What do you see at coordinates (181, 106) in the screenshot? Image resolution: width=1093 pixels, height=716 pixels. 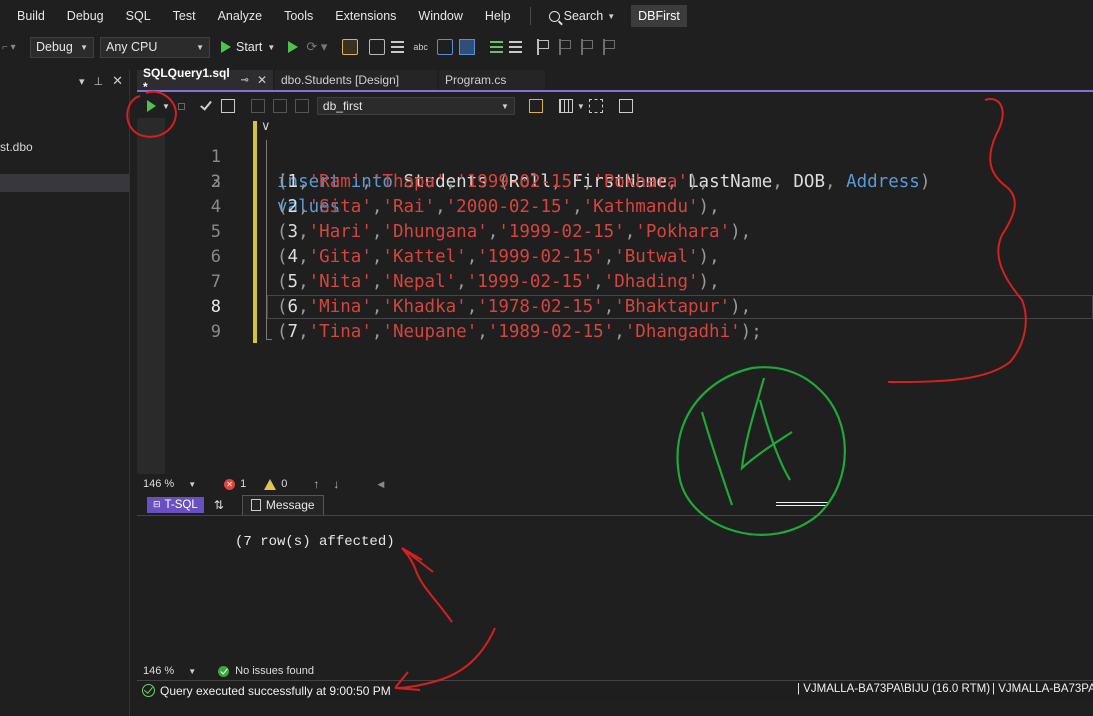 I see `stop-icon` at bounding box center [181, 106].